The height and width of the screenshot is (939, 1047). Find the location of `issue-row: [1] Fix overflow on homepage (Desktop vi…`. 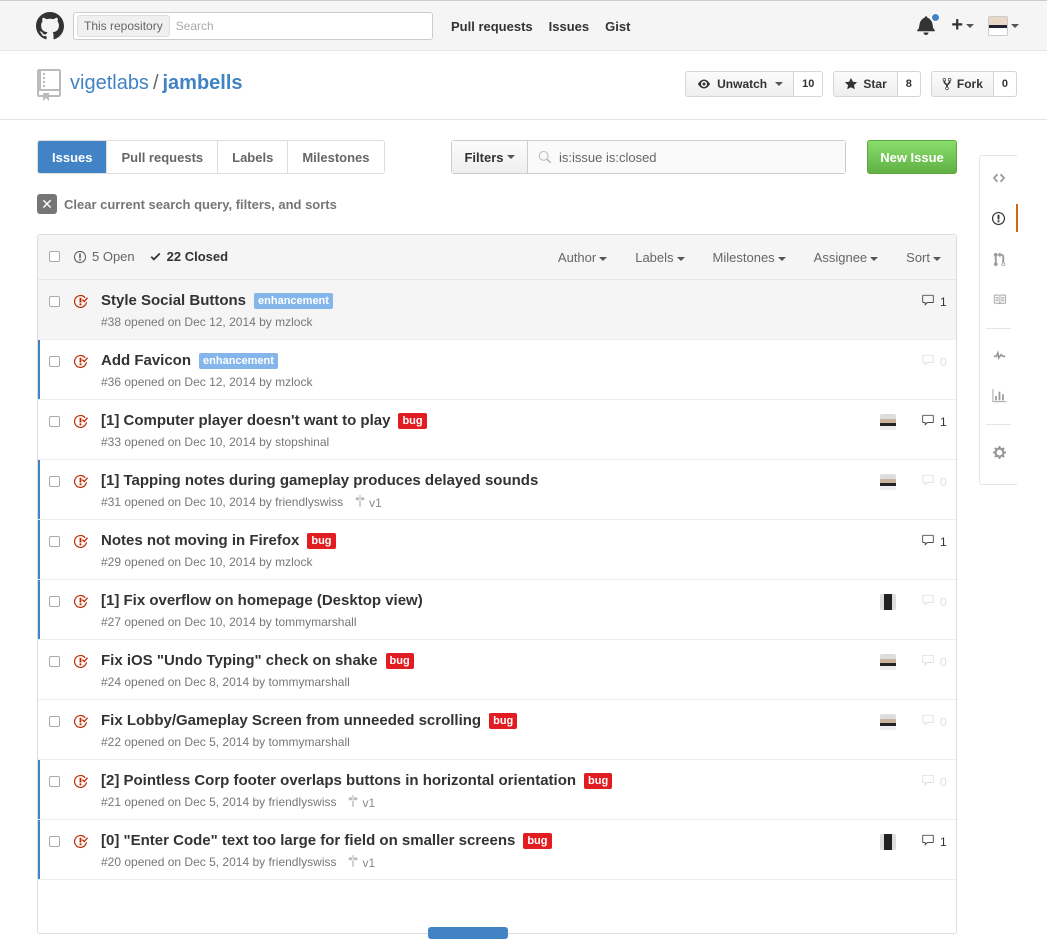

issue-row: [1] Fix overflow on homepage (Desktop vi… is located at coordinates (497, 610).